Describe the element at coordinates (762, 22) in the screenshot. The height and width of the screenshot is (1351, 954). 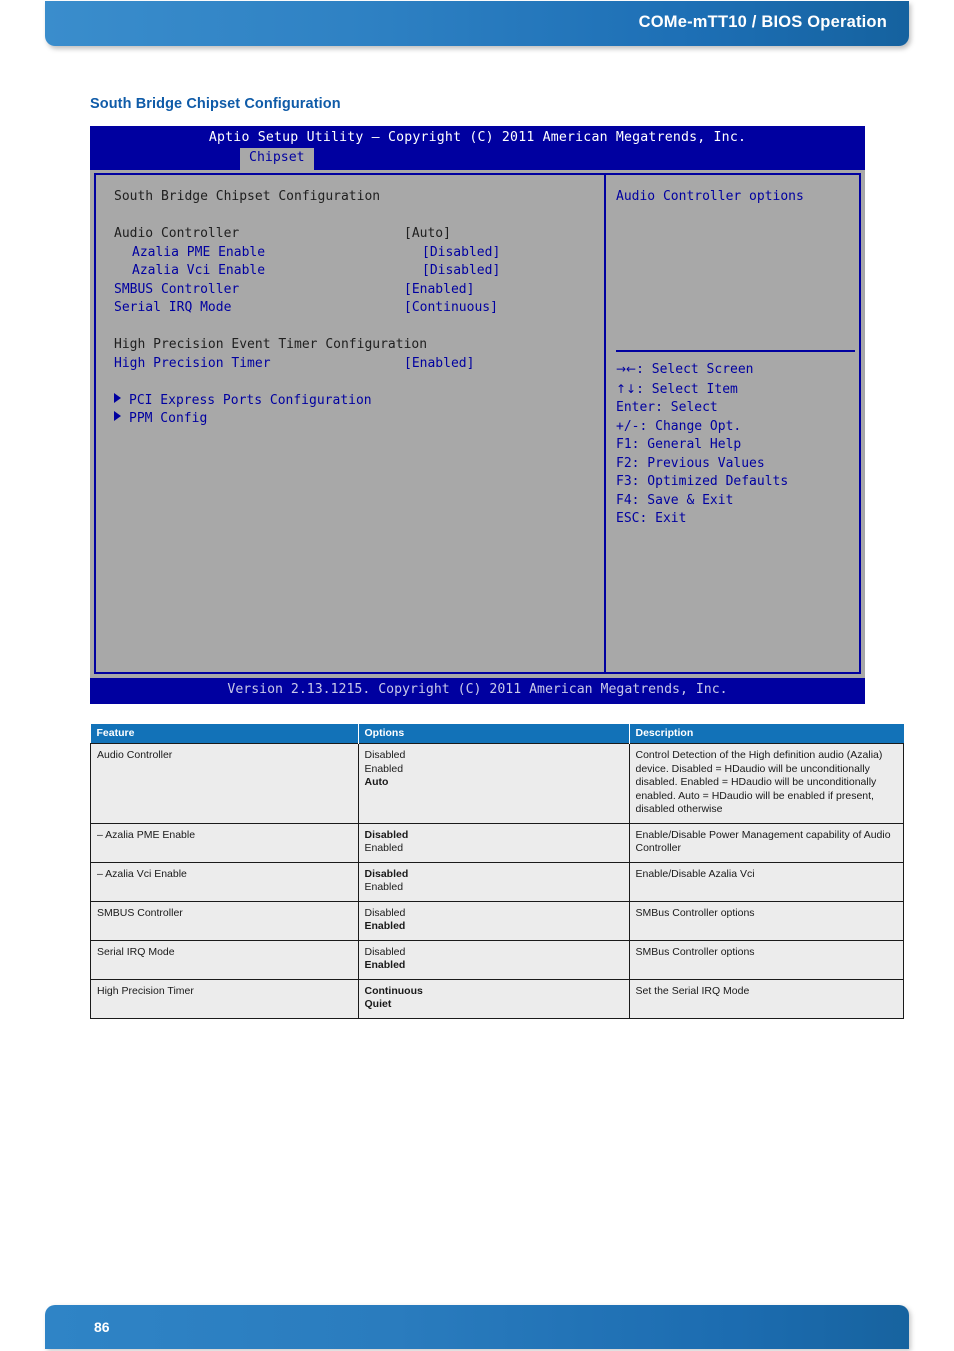
I see `page-header-title: COMe-mTT10 / BIOS Operation` at that location.